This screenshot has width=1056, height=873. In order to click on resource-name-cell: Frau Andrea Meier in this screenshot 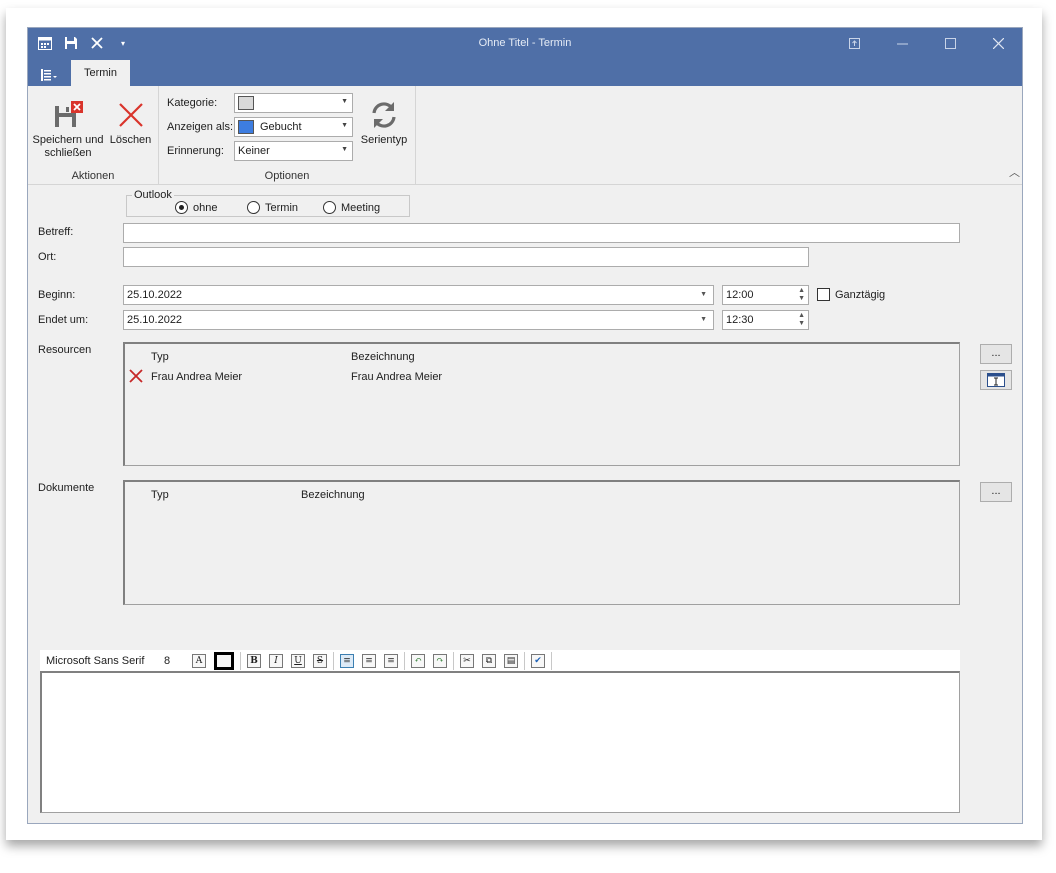, I will do `click(397, 377)`.